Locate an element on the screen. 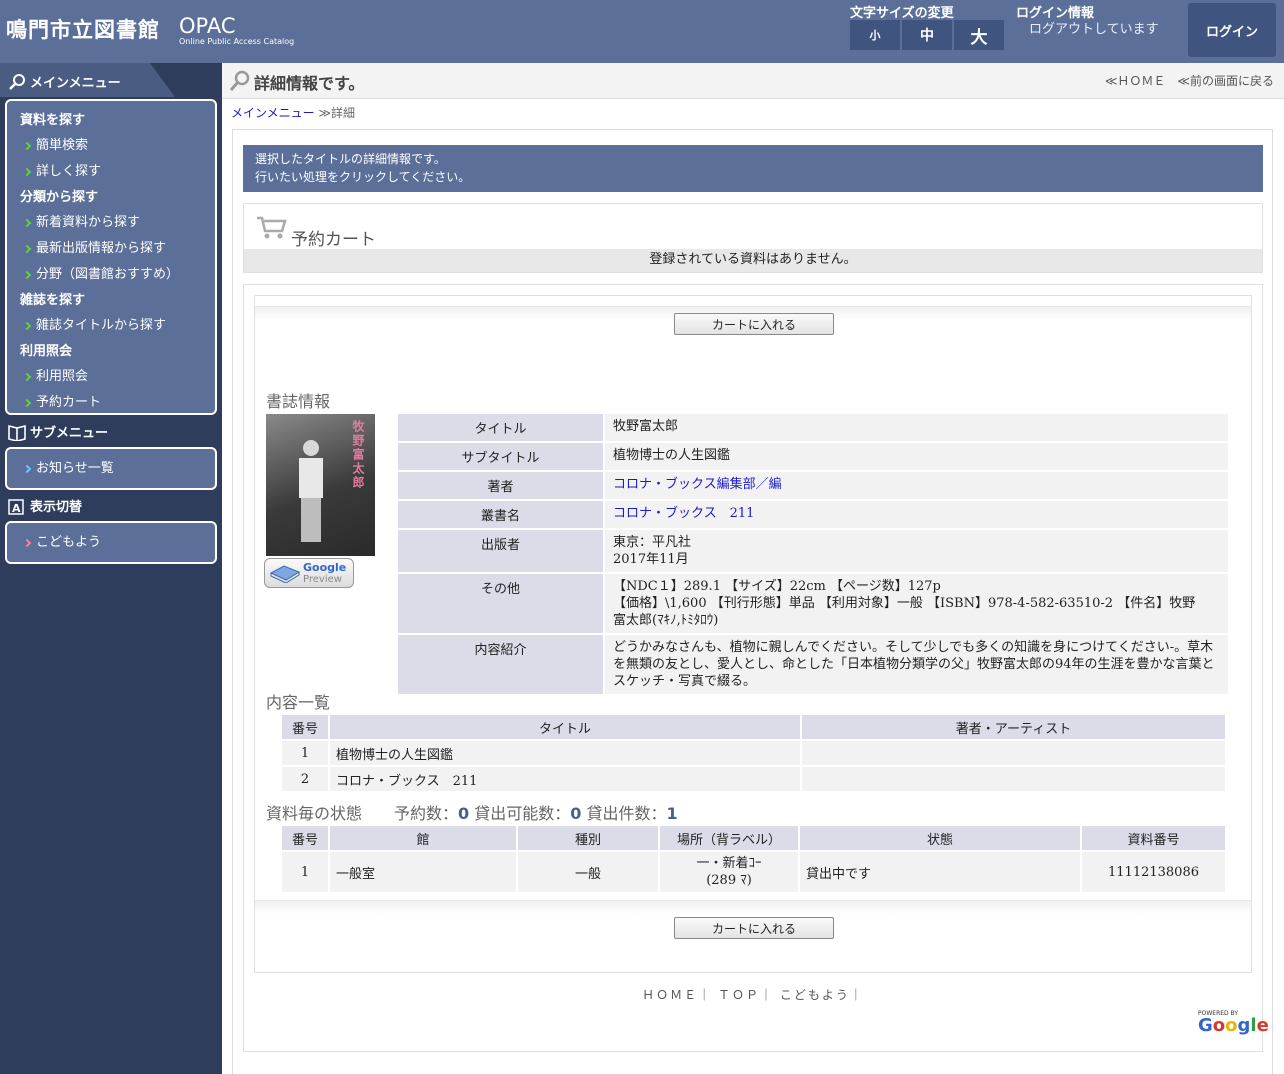 The height and width of the screenshot is (1074, 1284). table-header-row: 番号 館 種別 場所（背ラベル） 状態 資料番号 is located at coordinates (753, 838).